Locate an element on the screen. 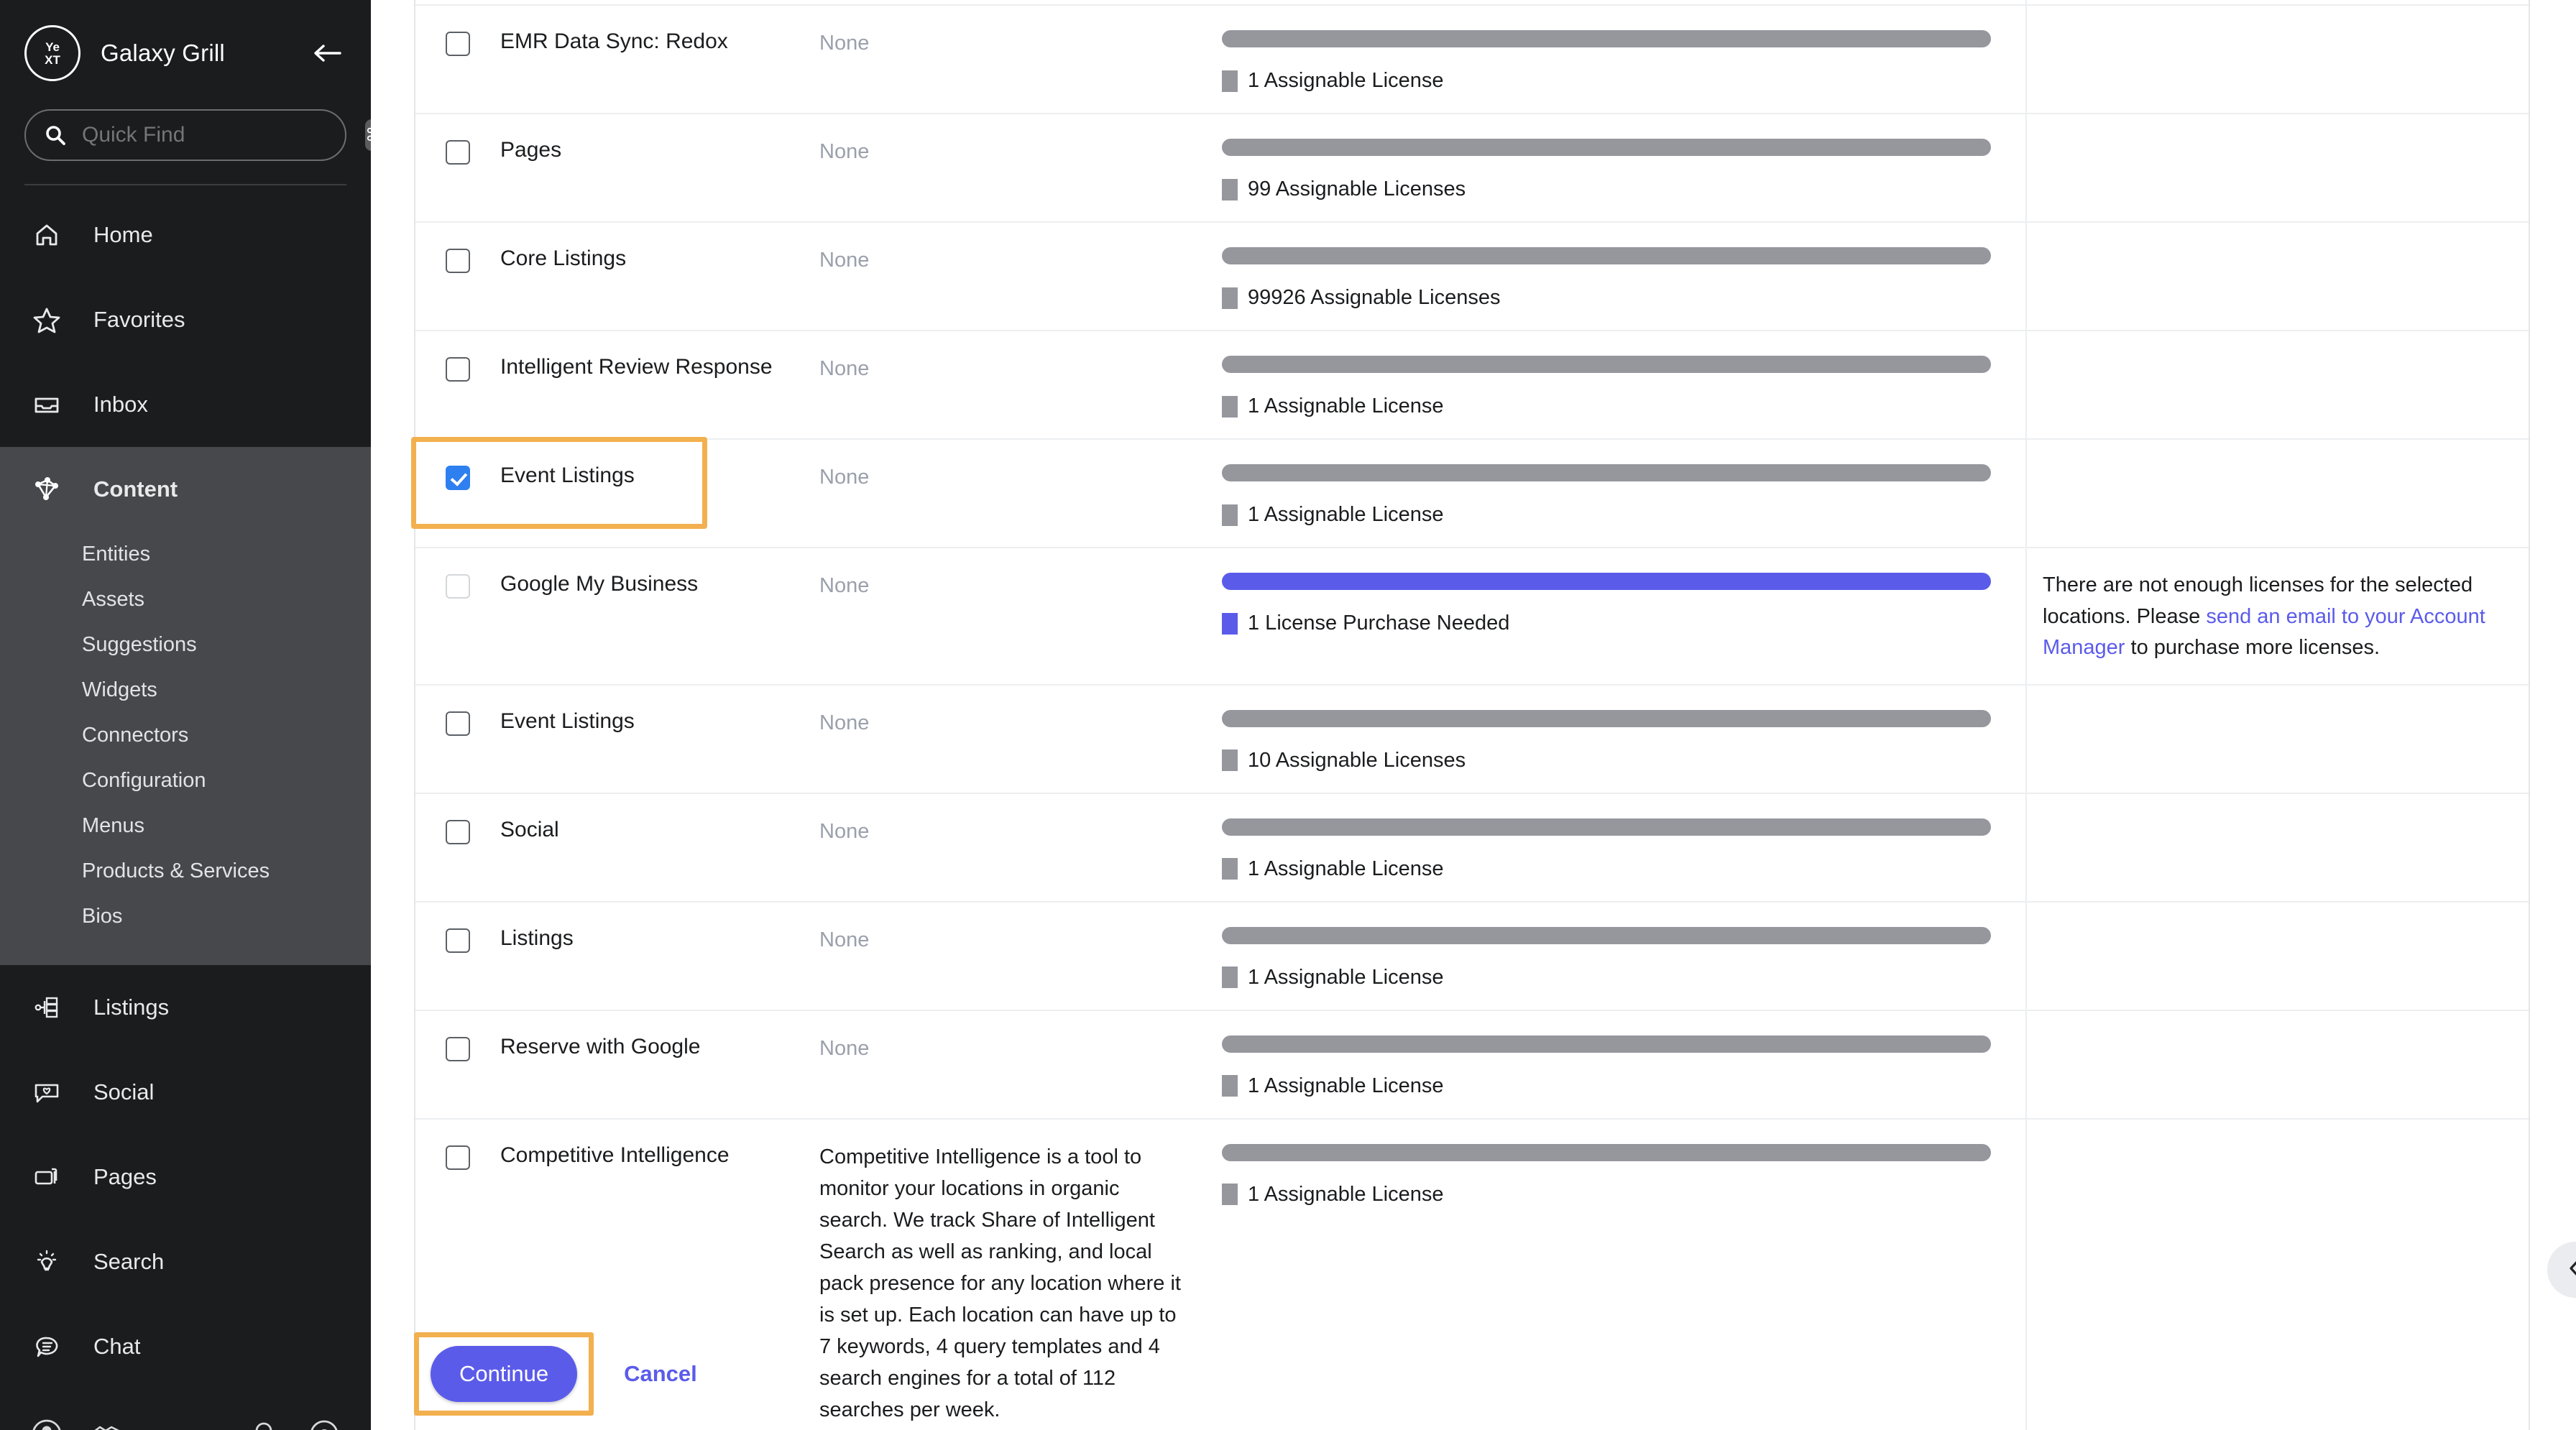 The height and width of the screenshot is (1430, 2576). help-circle-icon: ? is located at coordinates (324, 1421).